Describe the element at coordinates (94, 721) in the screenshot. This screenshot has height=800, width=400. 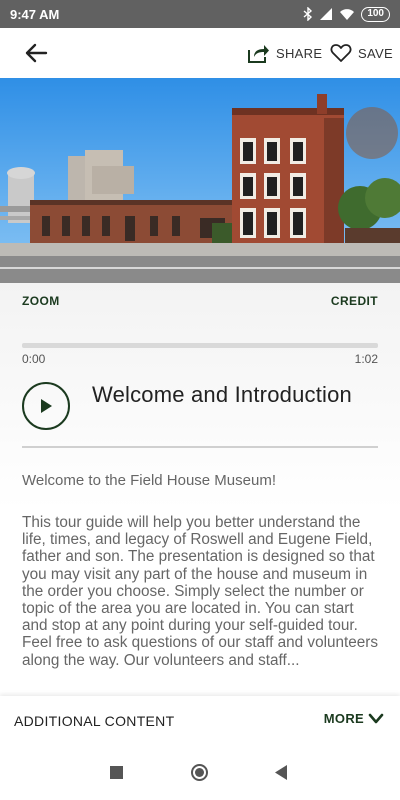
I see `additional-content-label: ADDITIONAL CONTENT` at that location.